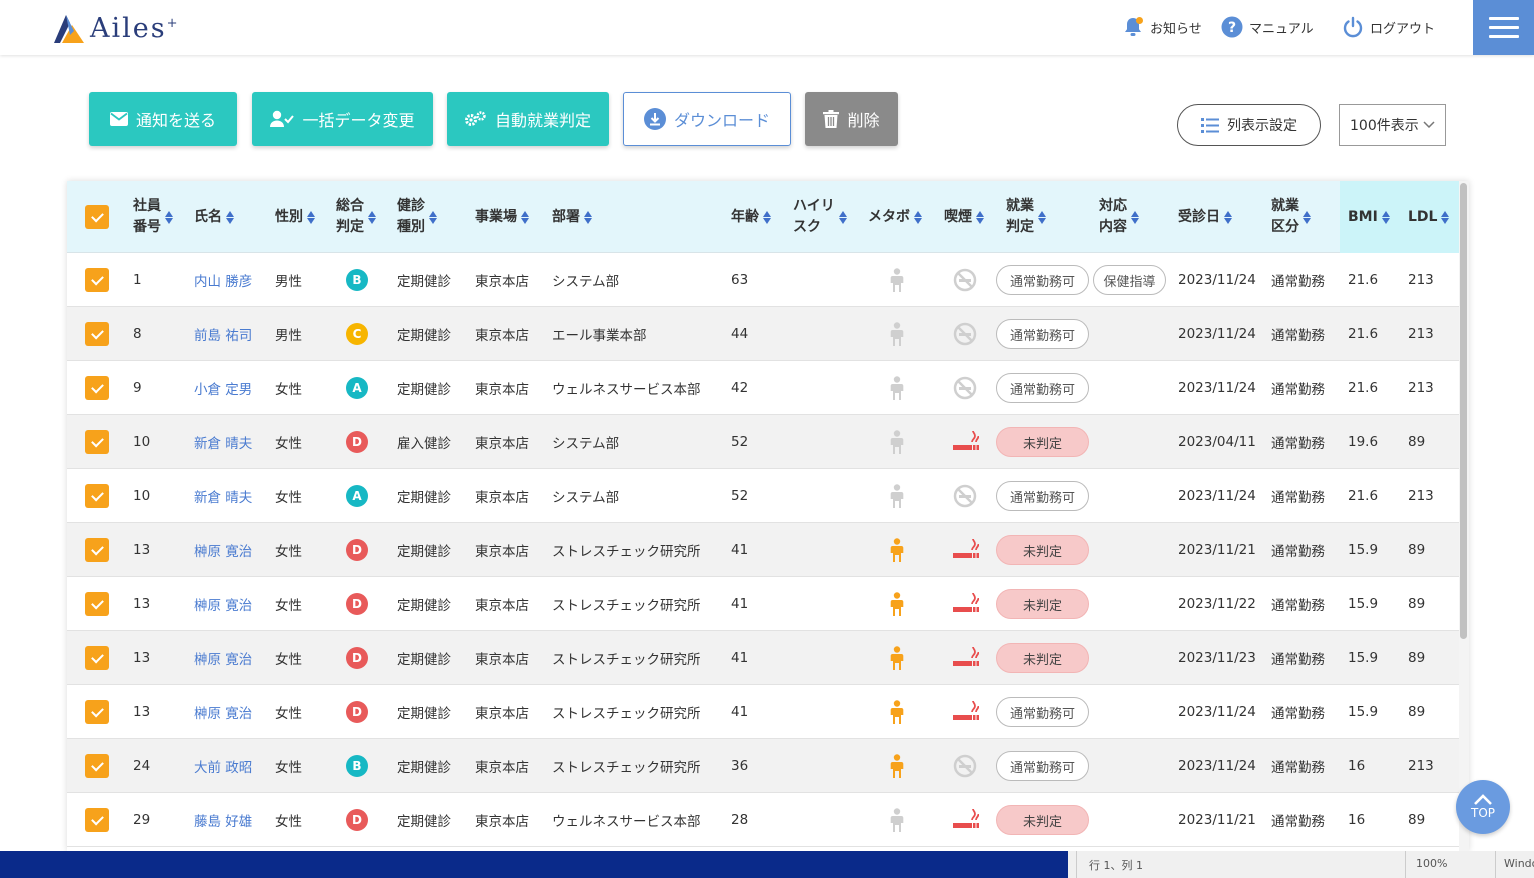 This screenshot has width=1534, height=878. I want to click on column-header-sex: 性別, so click(295, 217).